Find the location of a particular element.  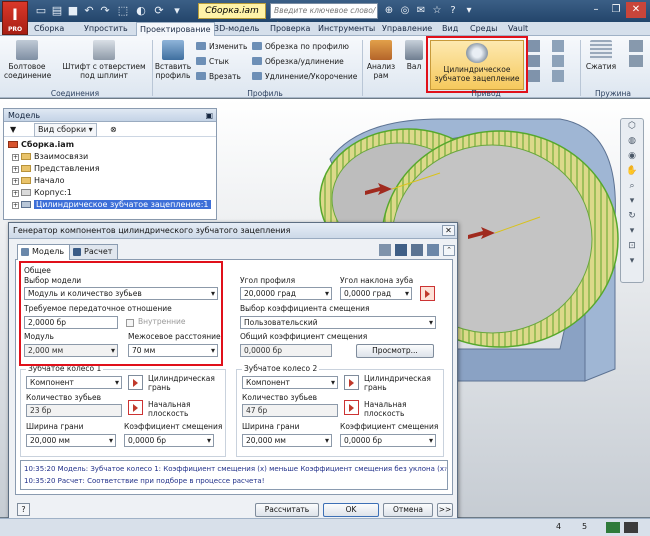

steeringwheel-icon: ◉ is located at coordinates (632, 156).